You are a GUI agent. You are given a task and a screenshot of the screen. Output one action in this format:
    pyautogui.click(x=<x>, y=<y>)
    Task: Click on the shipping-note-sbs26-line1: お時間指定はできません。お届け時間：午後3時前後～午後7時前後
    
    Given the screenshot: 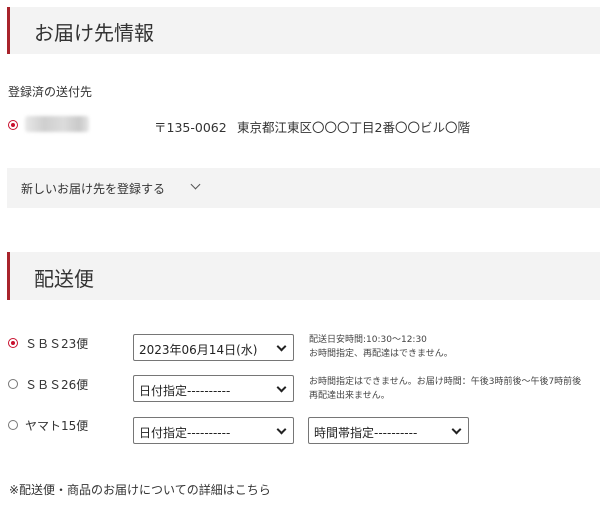 What is the action you would take?
    pyautogui.click(x=445, y=382)
    